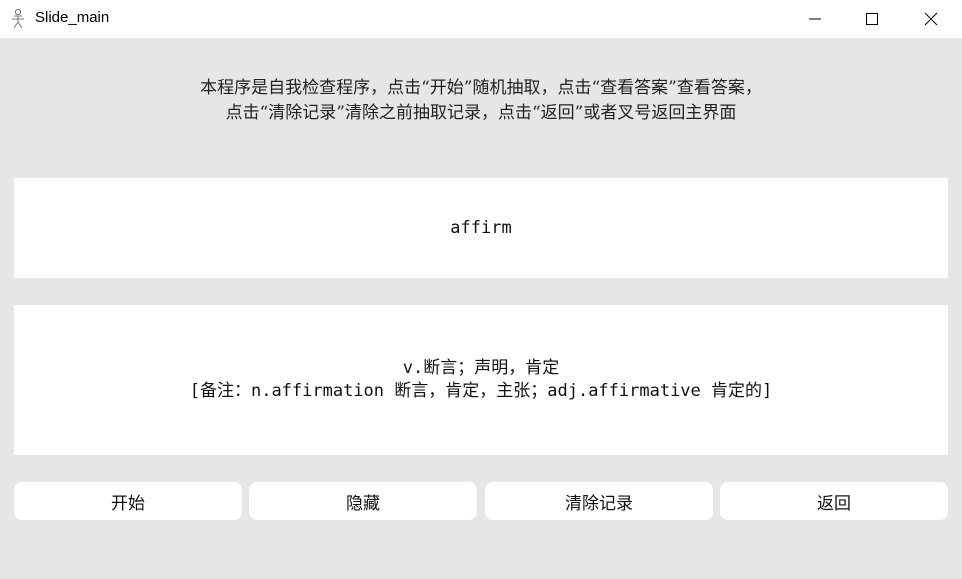  I want to click on instructions-line-1: 本程序是自我检查程序，点击“开始”随机抽取，点击“查看答案”查看答案，, so click(481, 88).